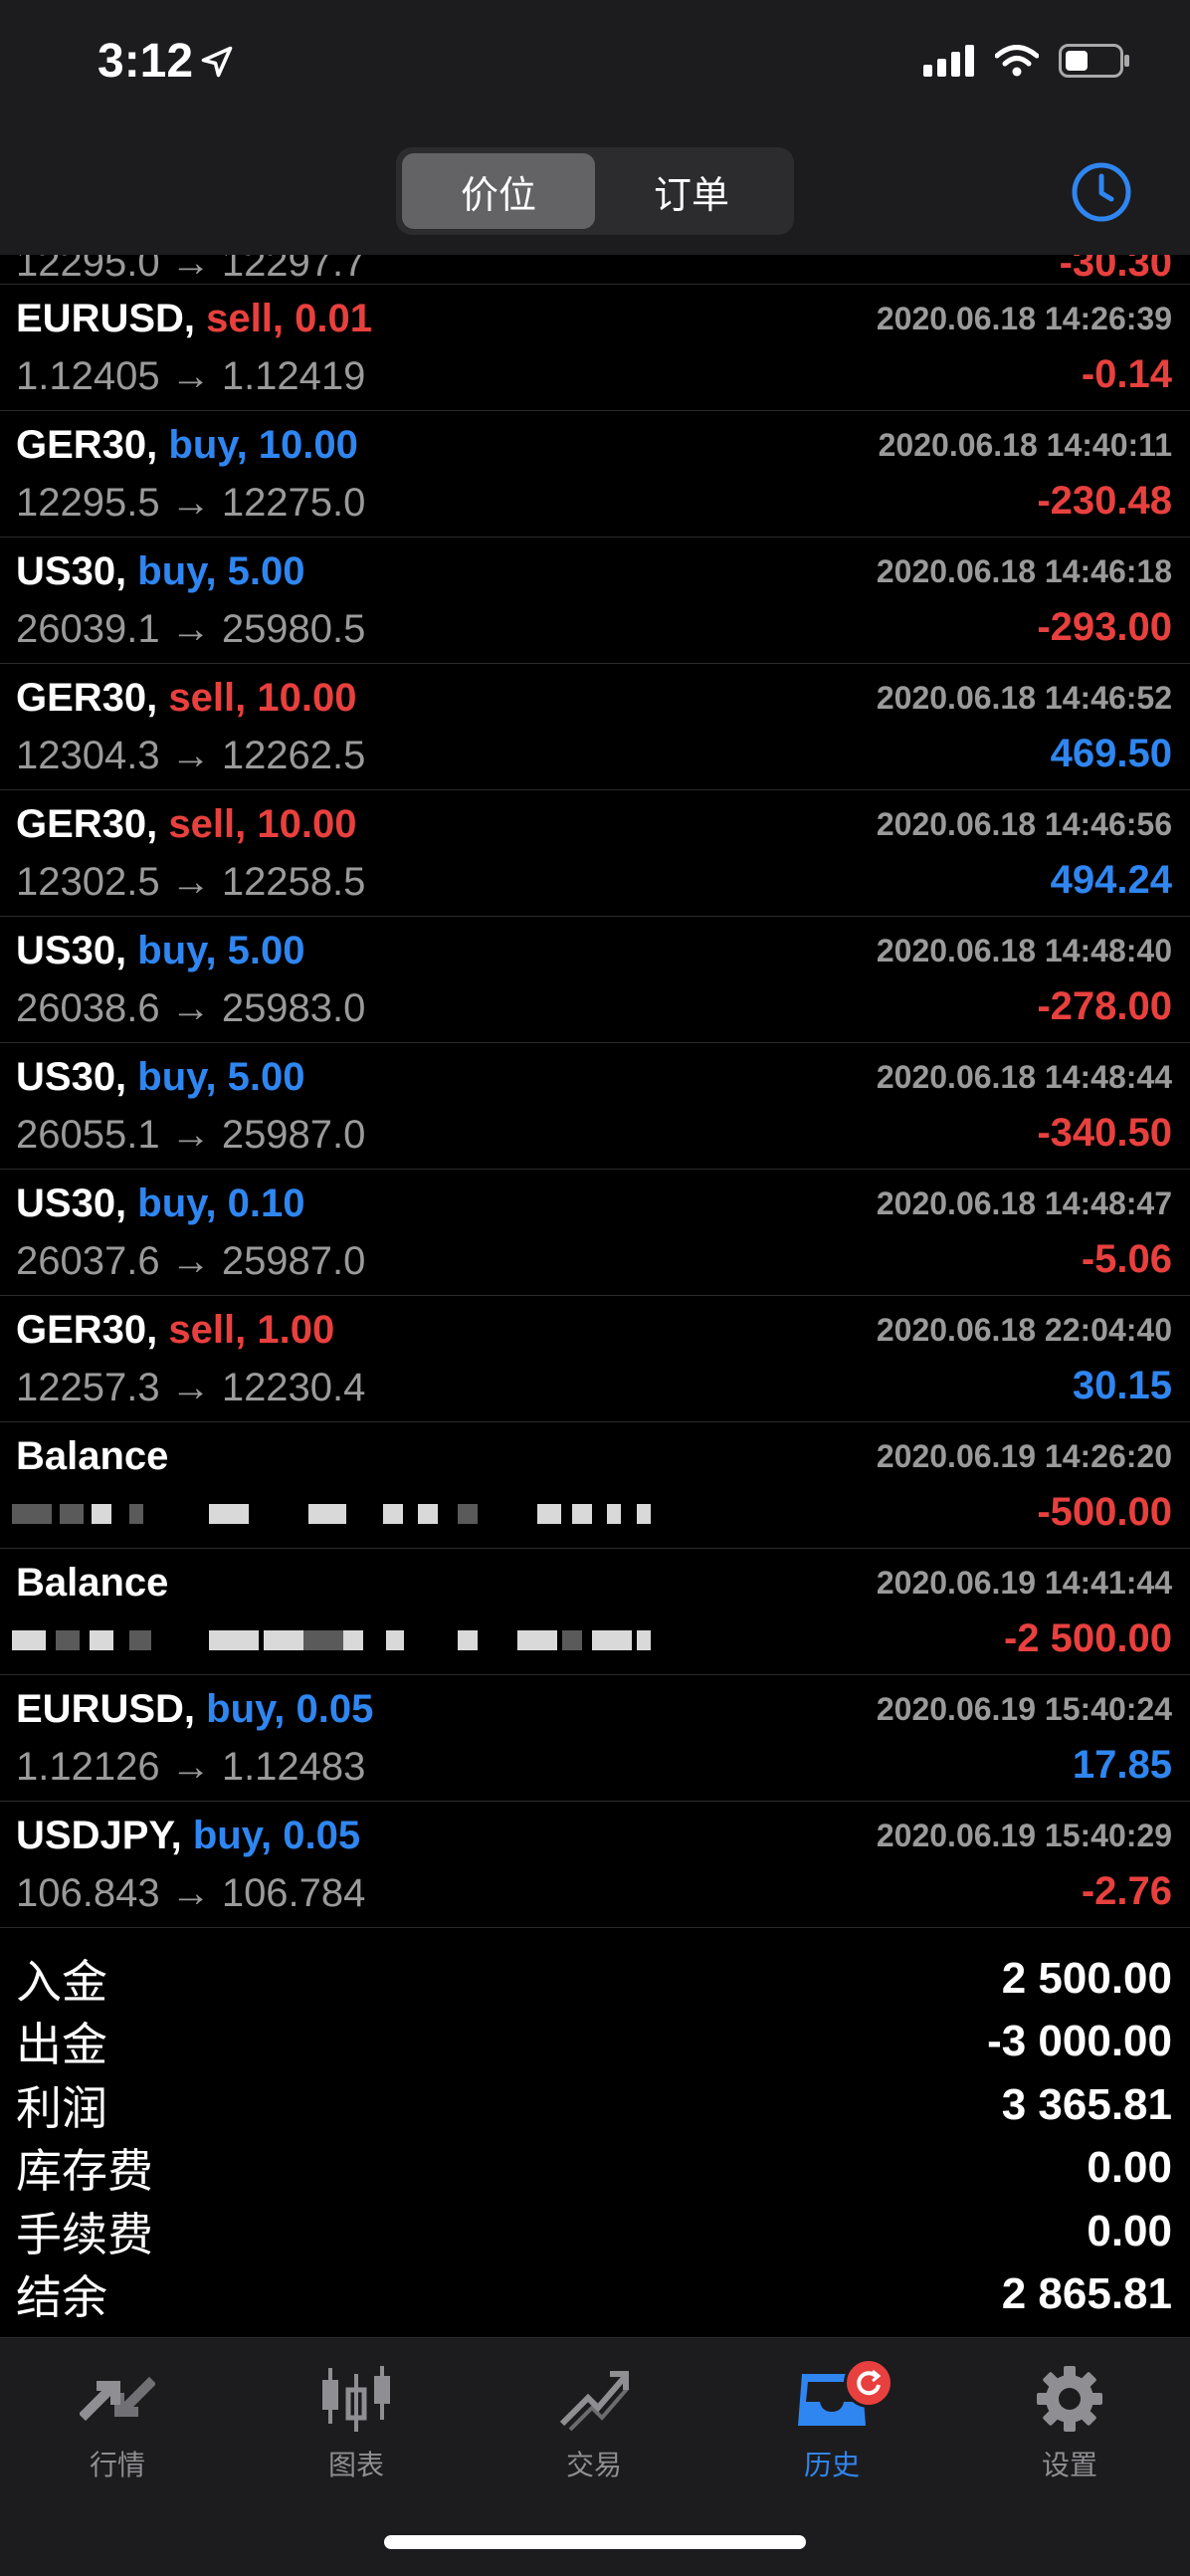  What do you see at coordinates (191, 755) in the screenshot?
I see `deal-prices: 12304.3 → 12262.5` at bounding box center [191, 755].